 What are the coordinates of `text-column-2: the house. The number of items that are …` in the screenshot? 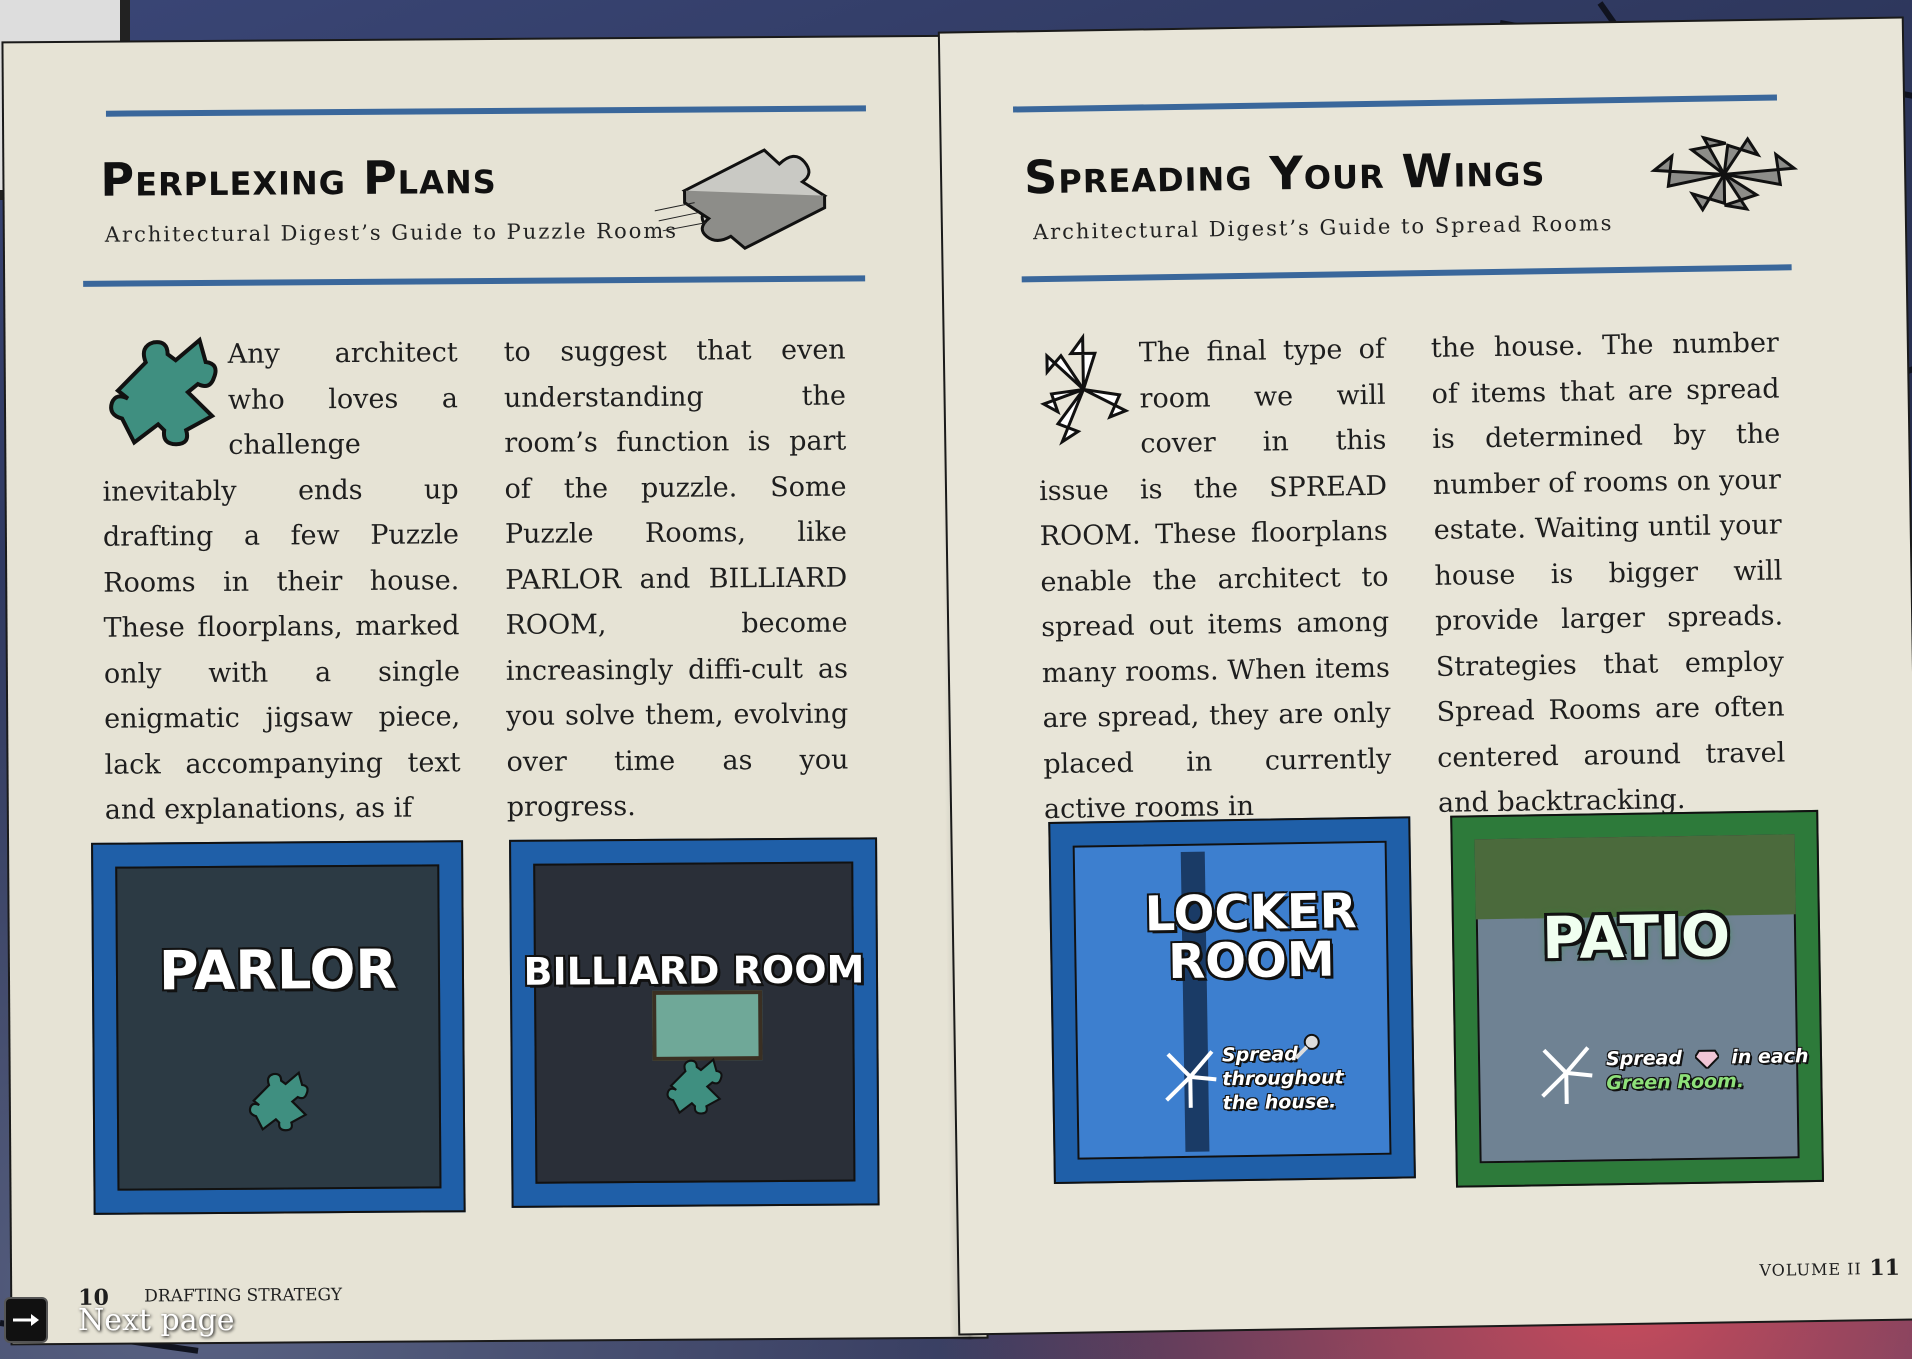 It's located at (1608, 573).